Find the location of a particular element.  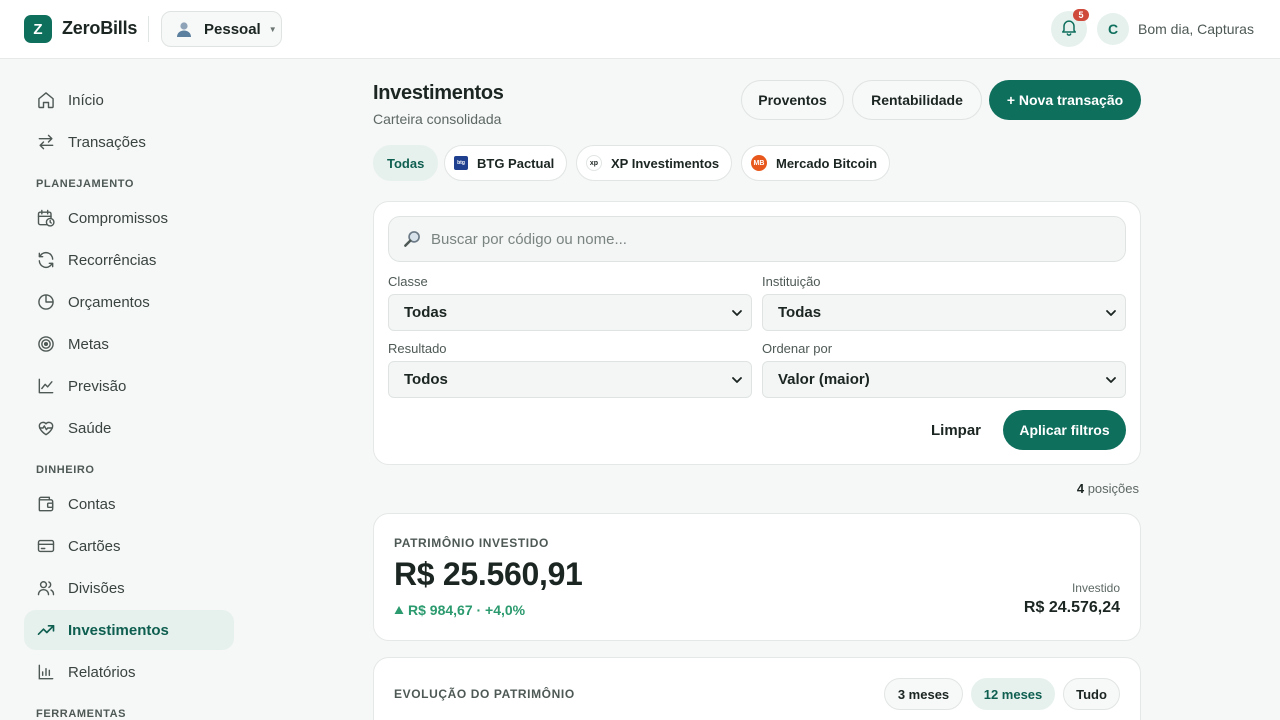

sidebar-item-investimentos: Investimentos is located at coordinates (129, 630).